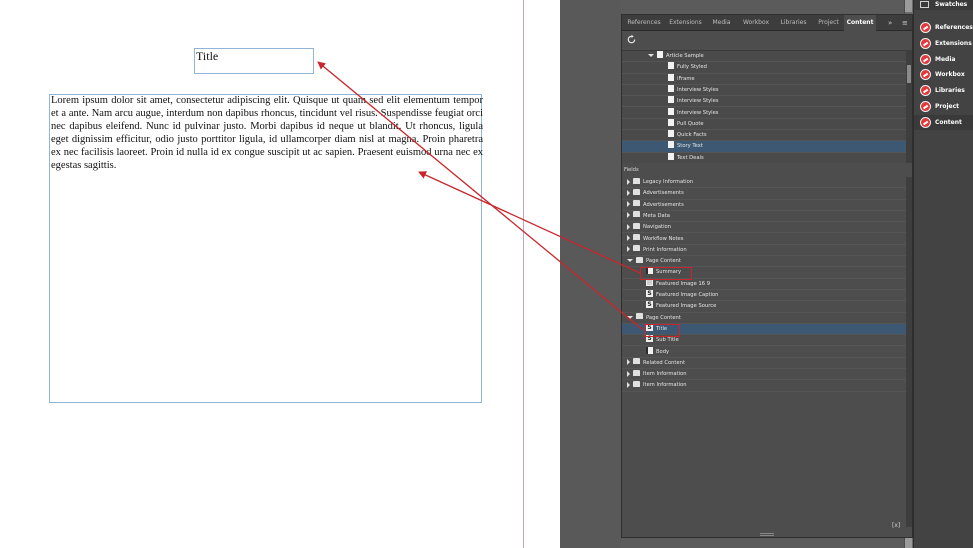 The width and height of the screenshot is (973, 548). Describe the element at coordinates (793, 23) in the screenshot. I see `tab-libraries: Libraries` at that location.